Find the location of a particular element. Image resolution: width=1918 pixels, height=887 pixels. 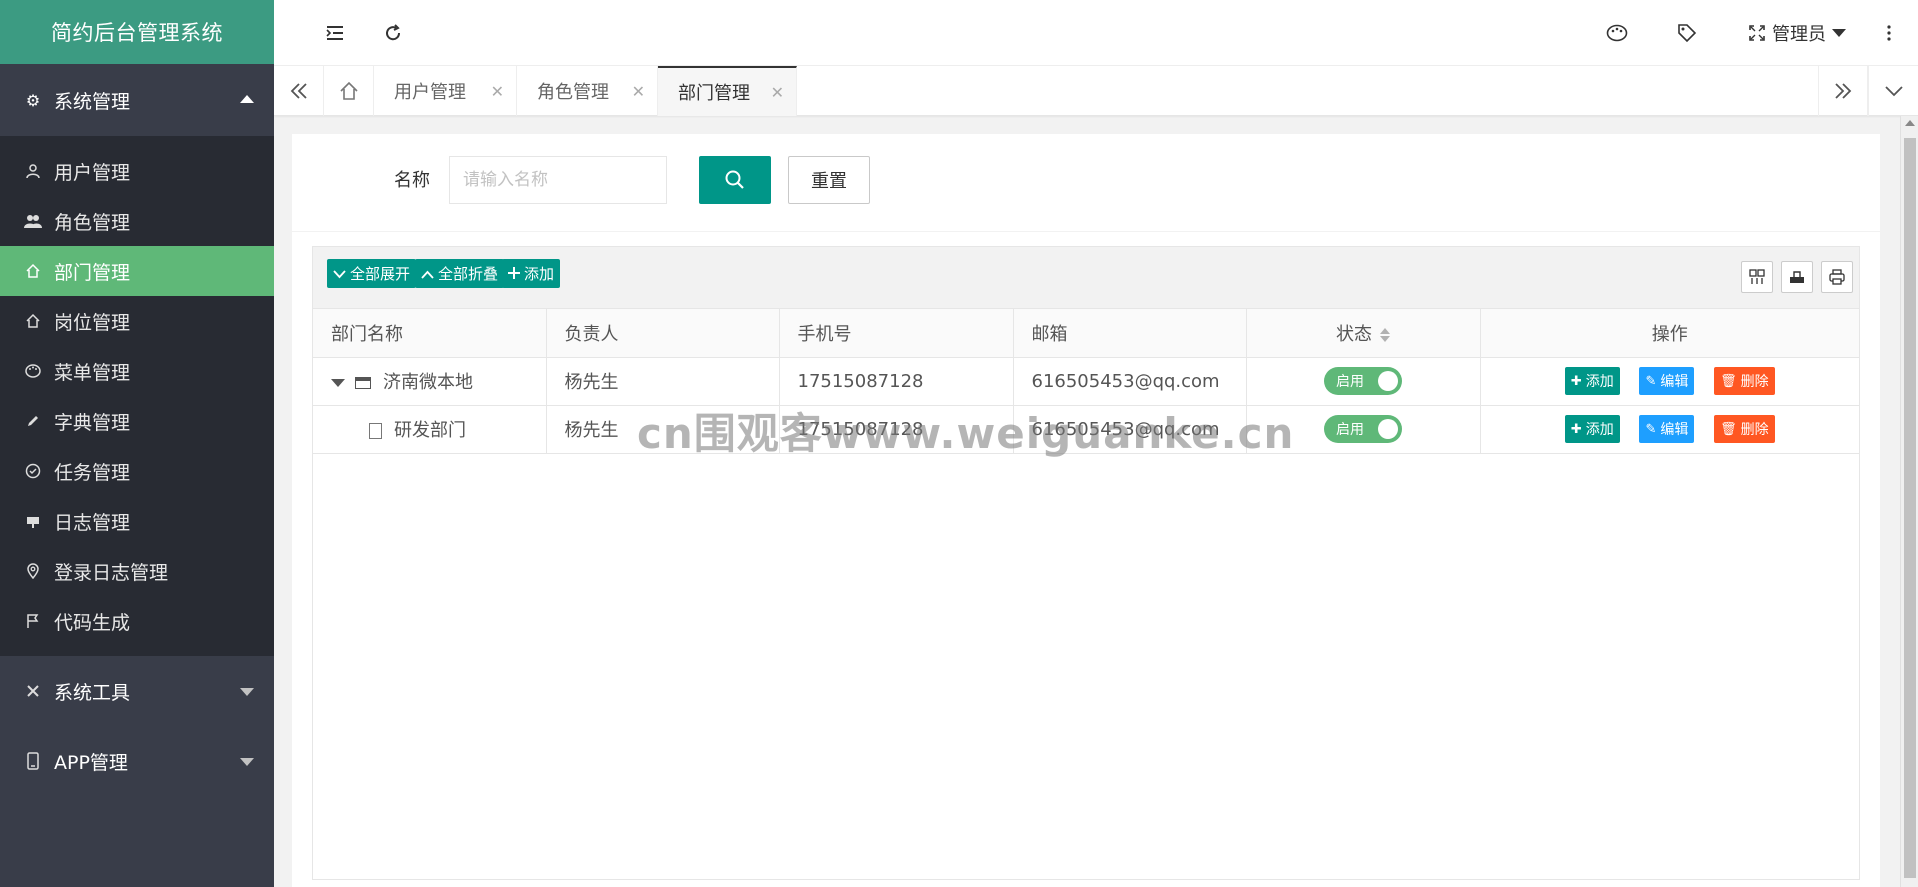

reset-button: 重置 is located at coordinates (829, 180).